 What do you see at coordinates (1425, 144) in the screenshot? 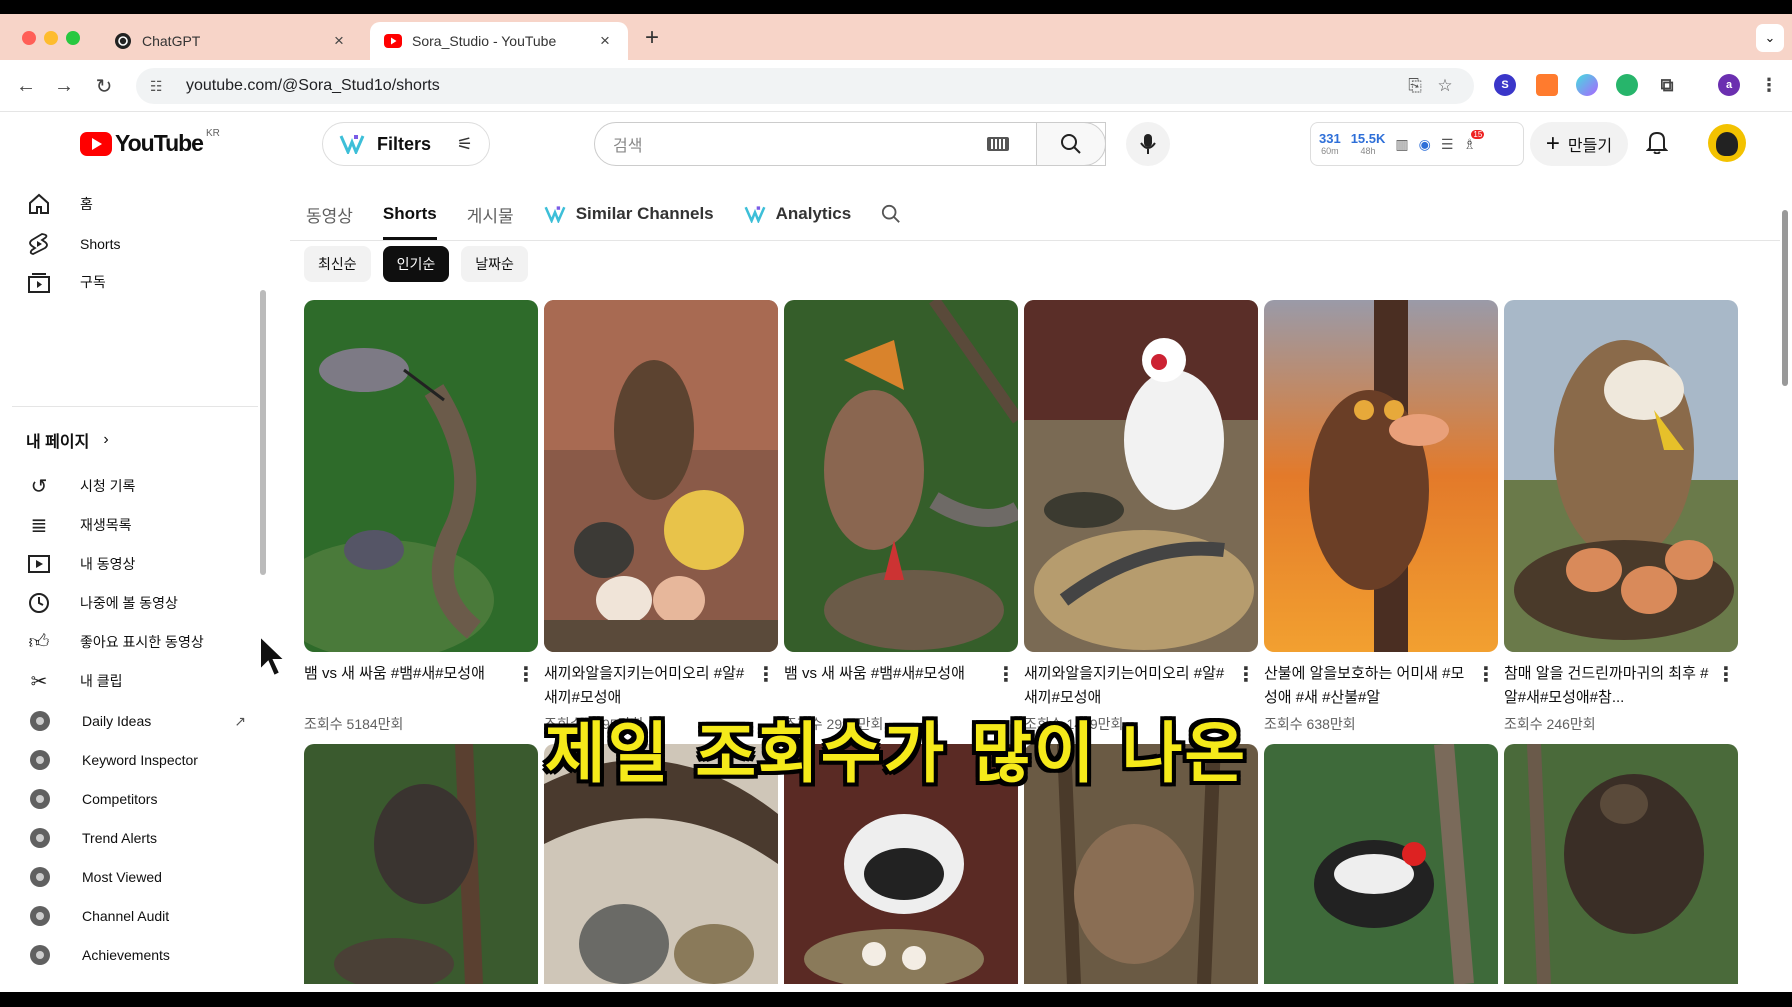
I see `vidiq-logo-icon: ◉` at bounding box center [1425, 144].